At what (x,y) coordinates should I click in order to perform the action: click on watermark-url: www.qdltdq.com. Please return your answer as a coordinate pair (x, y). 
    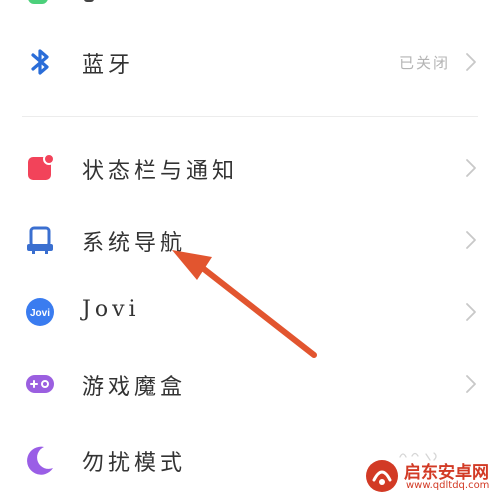
    Looking at the image, I should click on (448, 485).